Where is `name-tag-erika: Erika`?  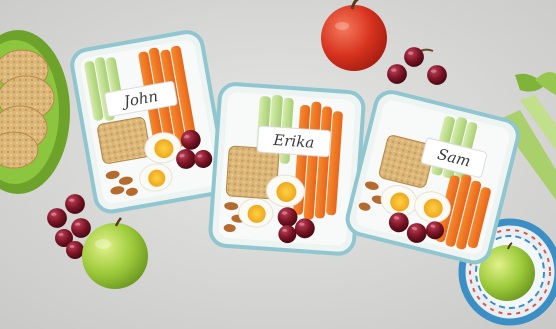 name-tag-erika: Erika is located at coordinates (293, 141).